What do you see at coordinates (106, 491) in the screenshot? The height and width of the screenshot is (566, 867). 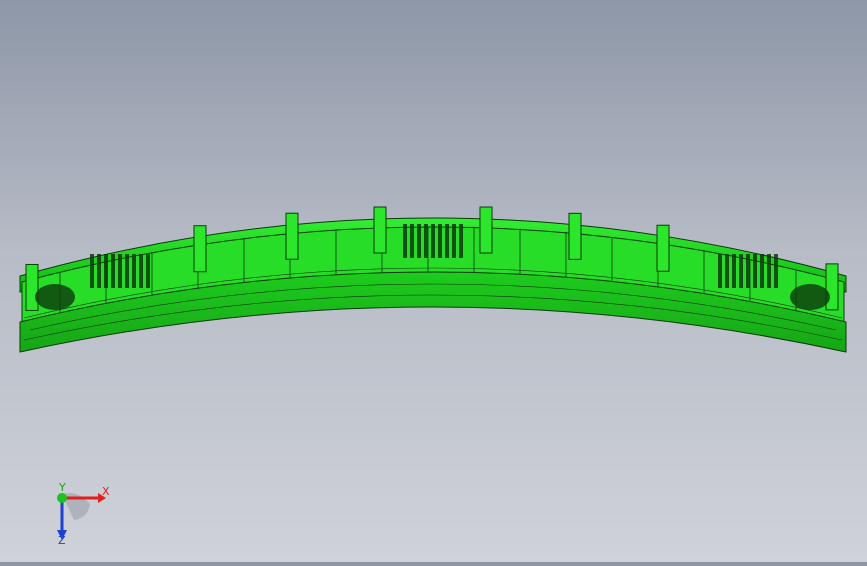 I see `x-axis-label: X` at bounding box center [106, 491].